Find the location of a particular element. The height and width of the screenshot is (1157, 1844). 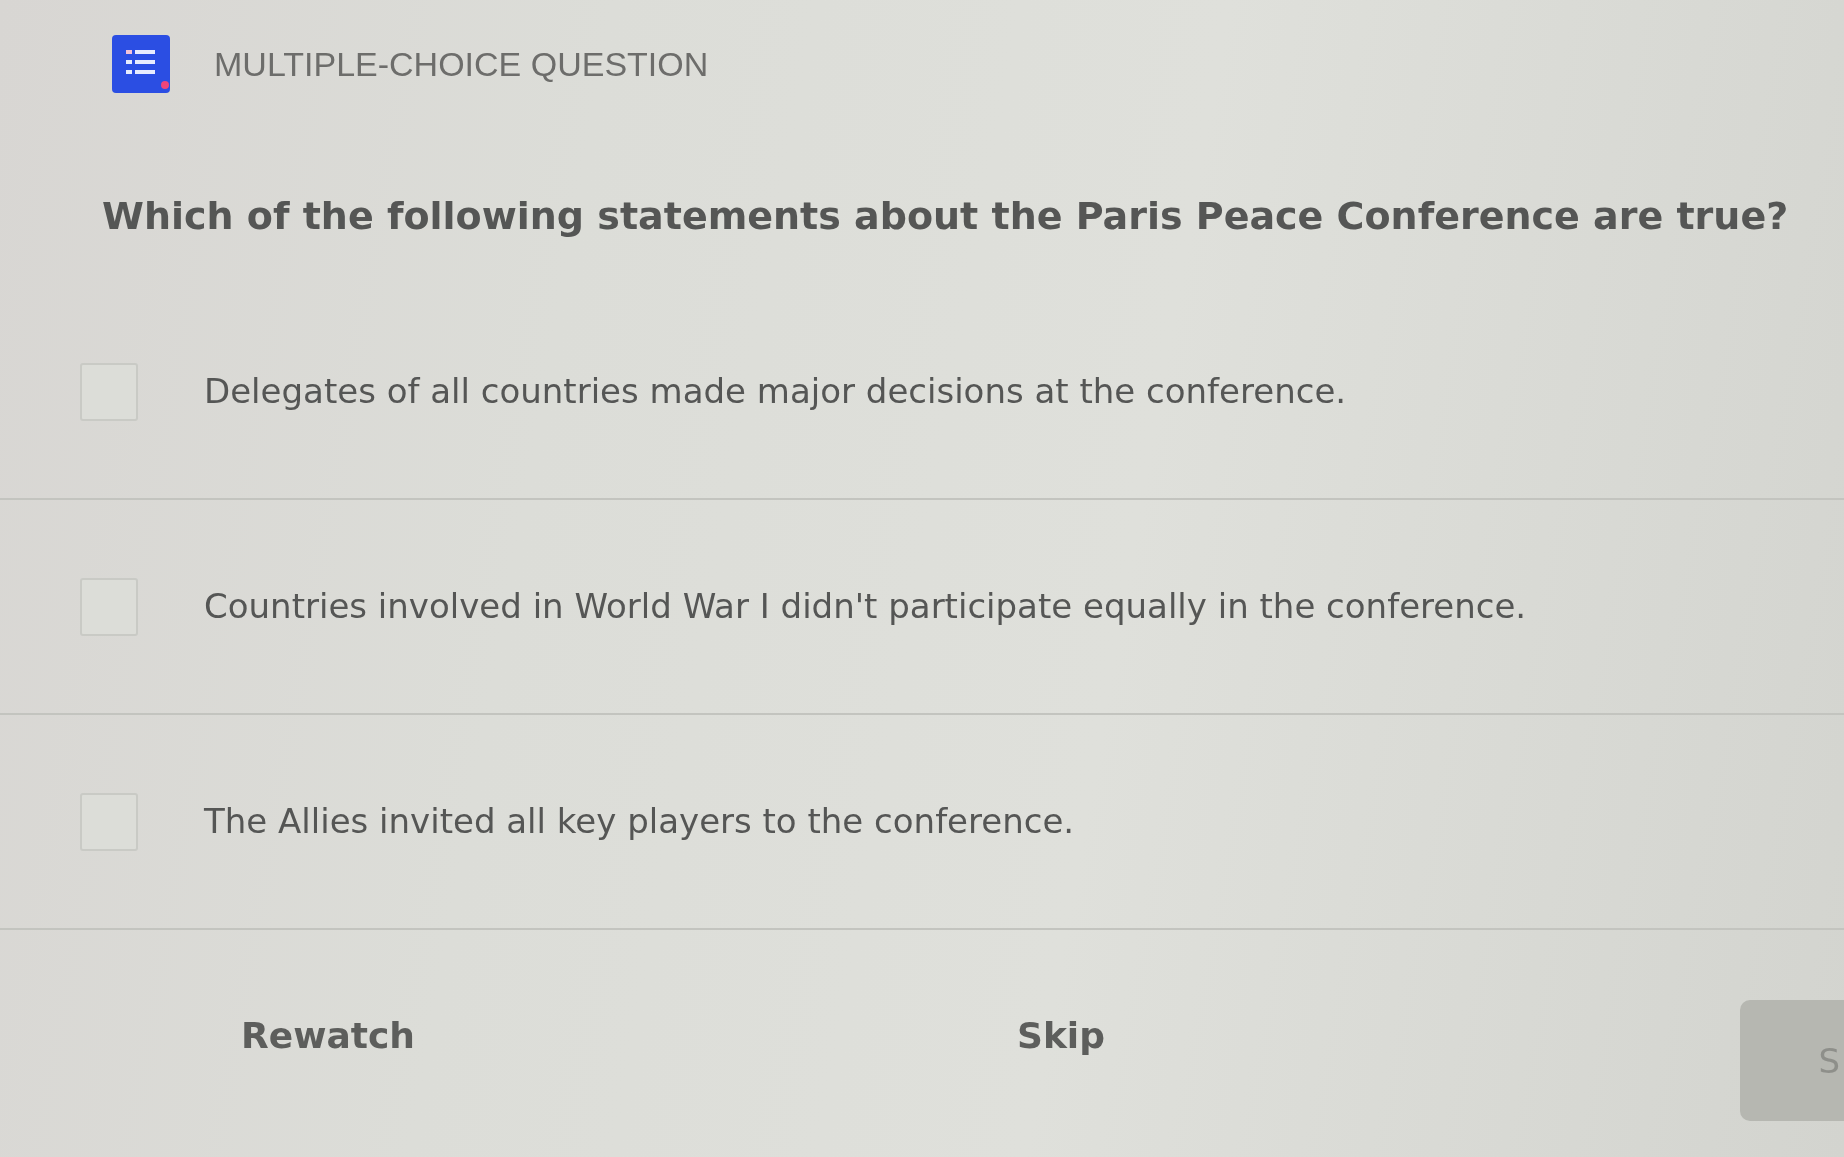

answer-option-text: Delegates of all countries made major decisions at the conference. is located at coordinates (775, 391).